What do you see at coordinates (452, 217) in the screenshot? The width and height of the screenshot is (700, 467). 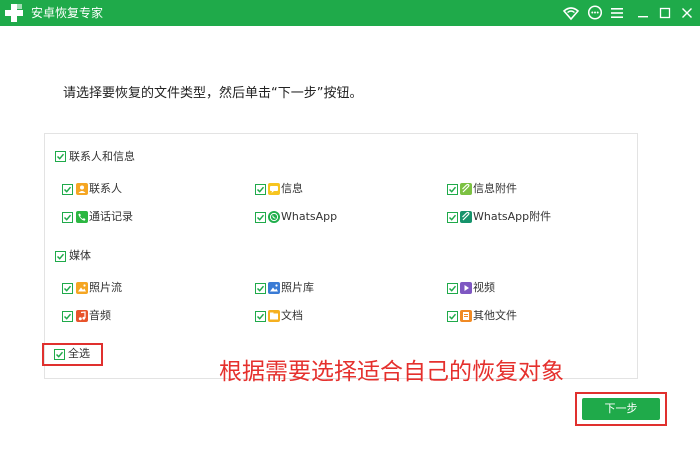 I see `whatsapp-attachment-checkbox` at bounding box center [452, 217].